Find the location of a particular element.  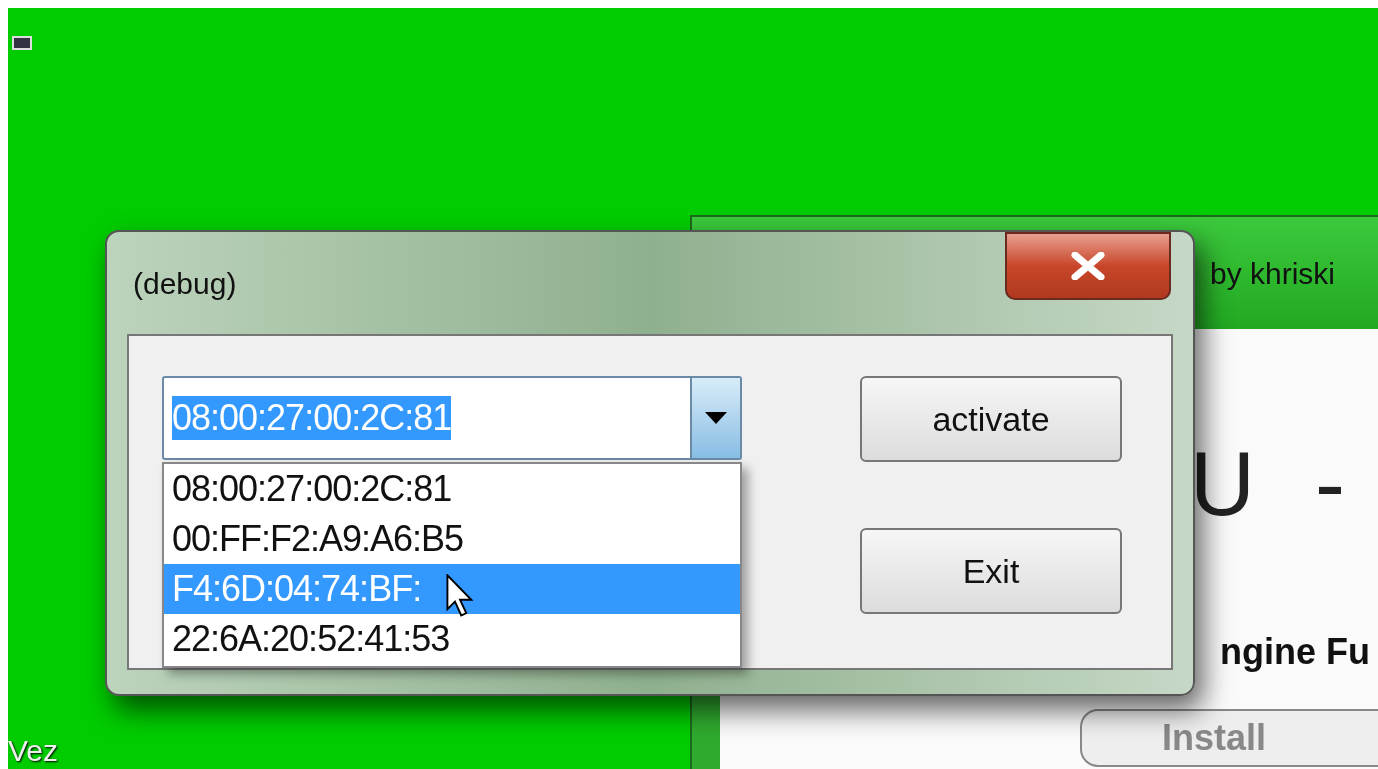

window-title: (debug) is located at coordinates (184, 283).